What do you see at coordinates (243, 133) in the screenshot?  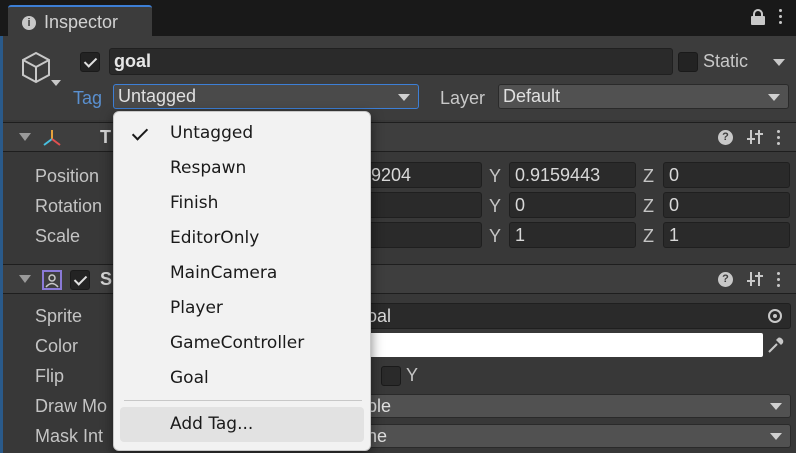 I see `menu-item-untagged: Untagged` at bounding box center [243, 133].